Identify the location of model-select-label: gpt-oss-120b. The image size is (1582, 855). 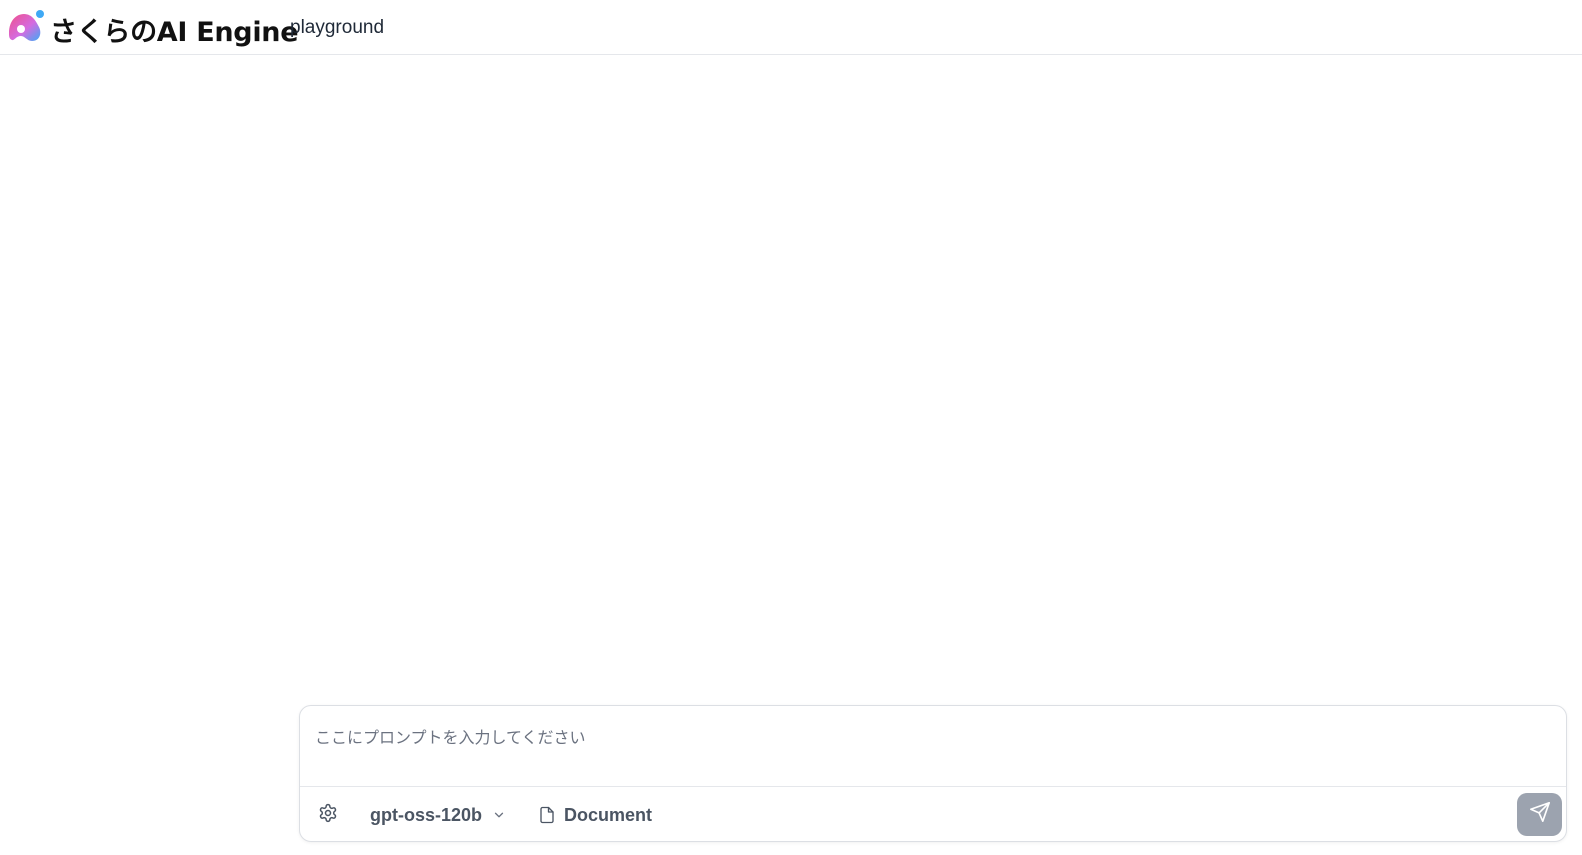
(426, 814).